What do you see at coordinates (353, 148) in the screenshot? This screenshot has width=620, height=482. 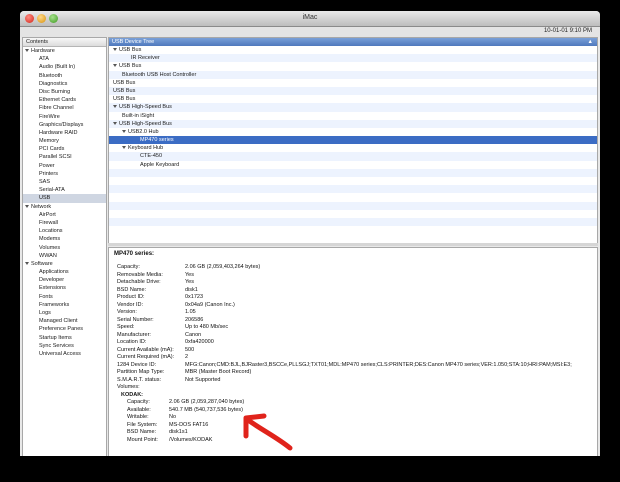 I see `tree-row-keyboard-hub: Keyboard Hub` at bounding box center [353, 148].